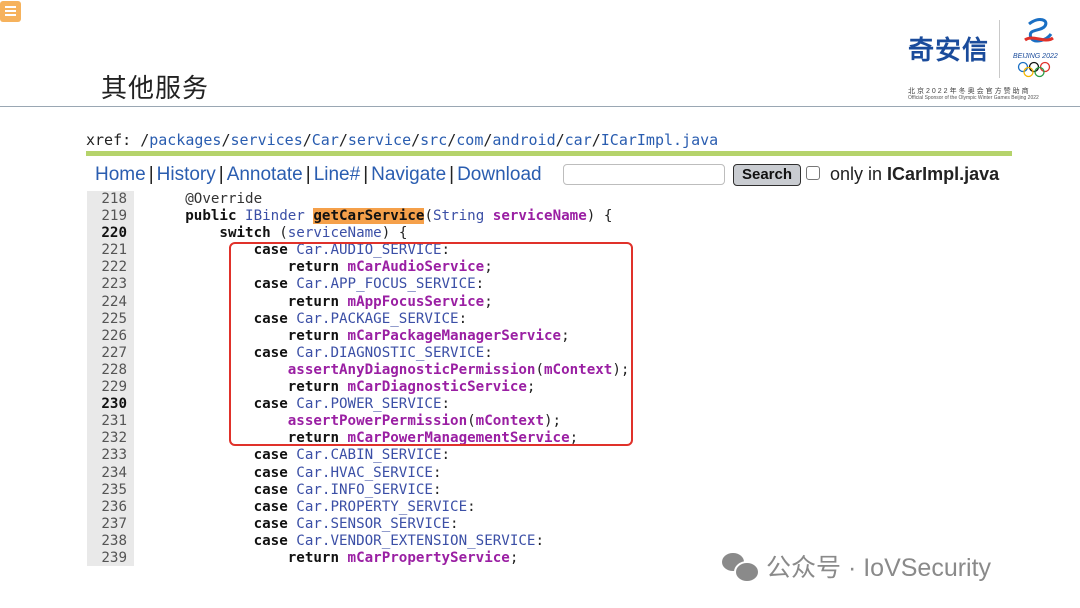  I want to click on code-line: 237 case Car.SENSOR_SERVICE:, so click(358, 524).